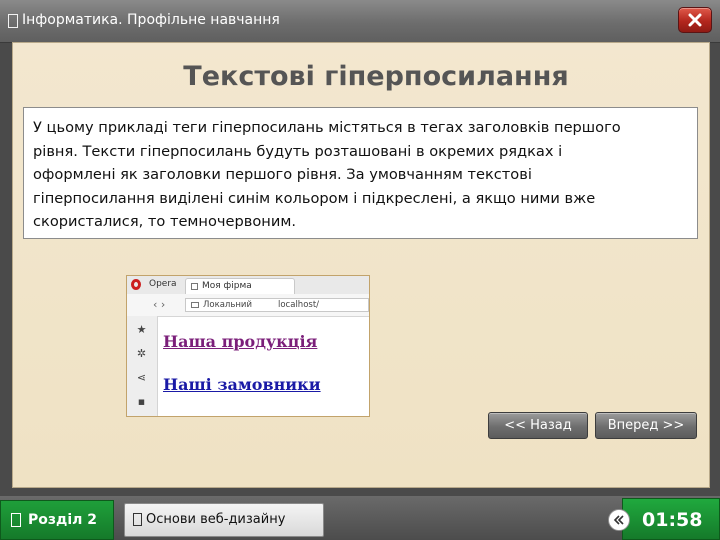  Describe the element at coordinates (194, 286) in the screenshot. I see `page-icon` at that location.